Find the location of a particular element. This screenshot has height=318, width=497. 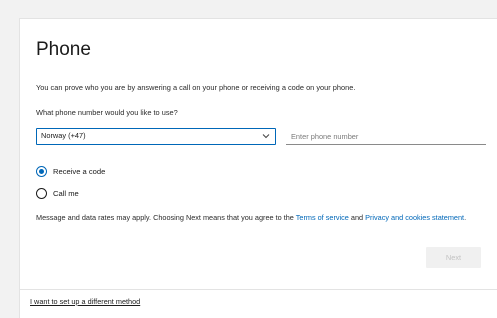

terms-of-service-link: Terms of service is located at coordinates (322, 217).